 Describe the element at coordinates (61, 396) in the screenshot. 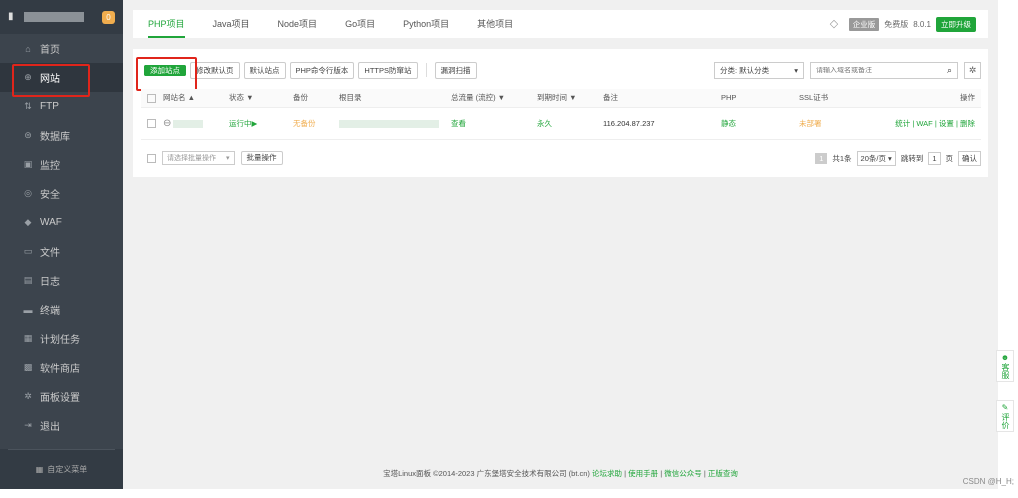

I see `sidebar-item: ✲ 面板设置` at that location.